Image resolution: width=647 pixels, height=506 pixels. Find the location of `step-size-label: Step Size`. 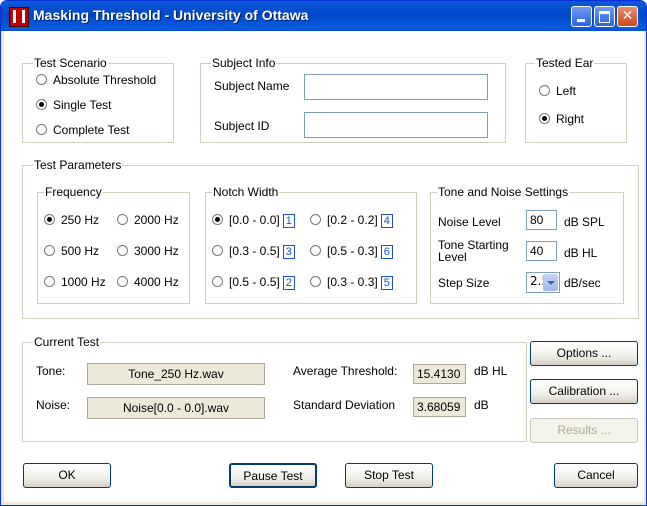

step-size-label: Step Size is located at coordinates (464, 283).